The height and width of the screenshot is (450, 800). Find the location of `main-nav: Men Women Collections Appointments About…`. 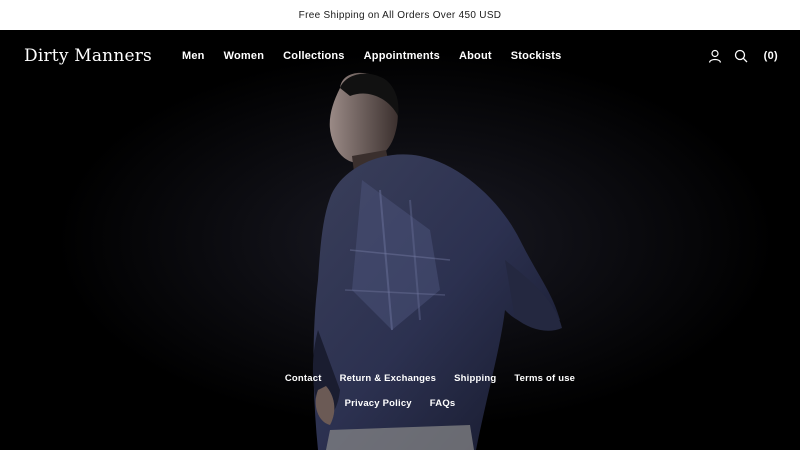

main-nav: Men Women Collections Appointments About… is located at coordinates (371, 56).